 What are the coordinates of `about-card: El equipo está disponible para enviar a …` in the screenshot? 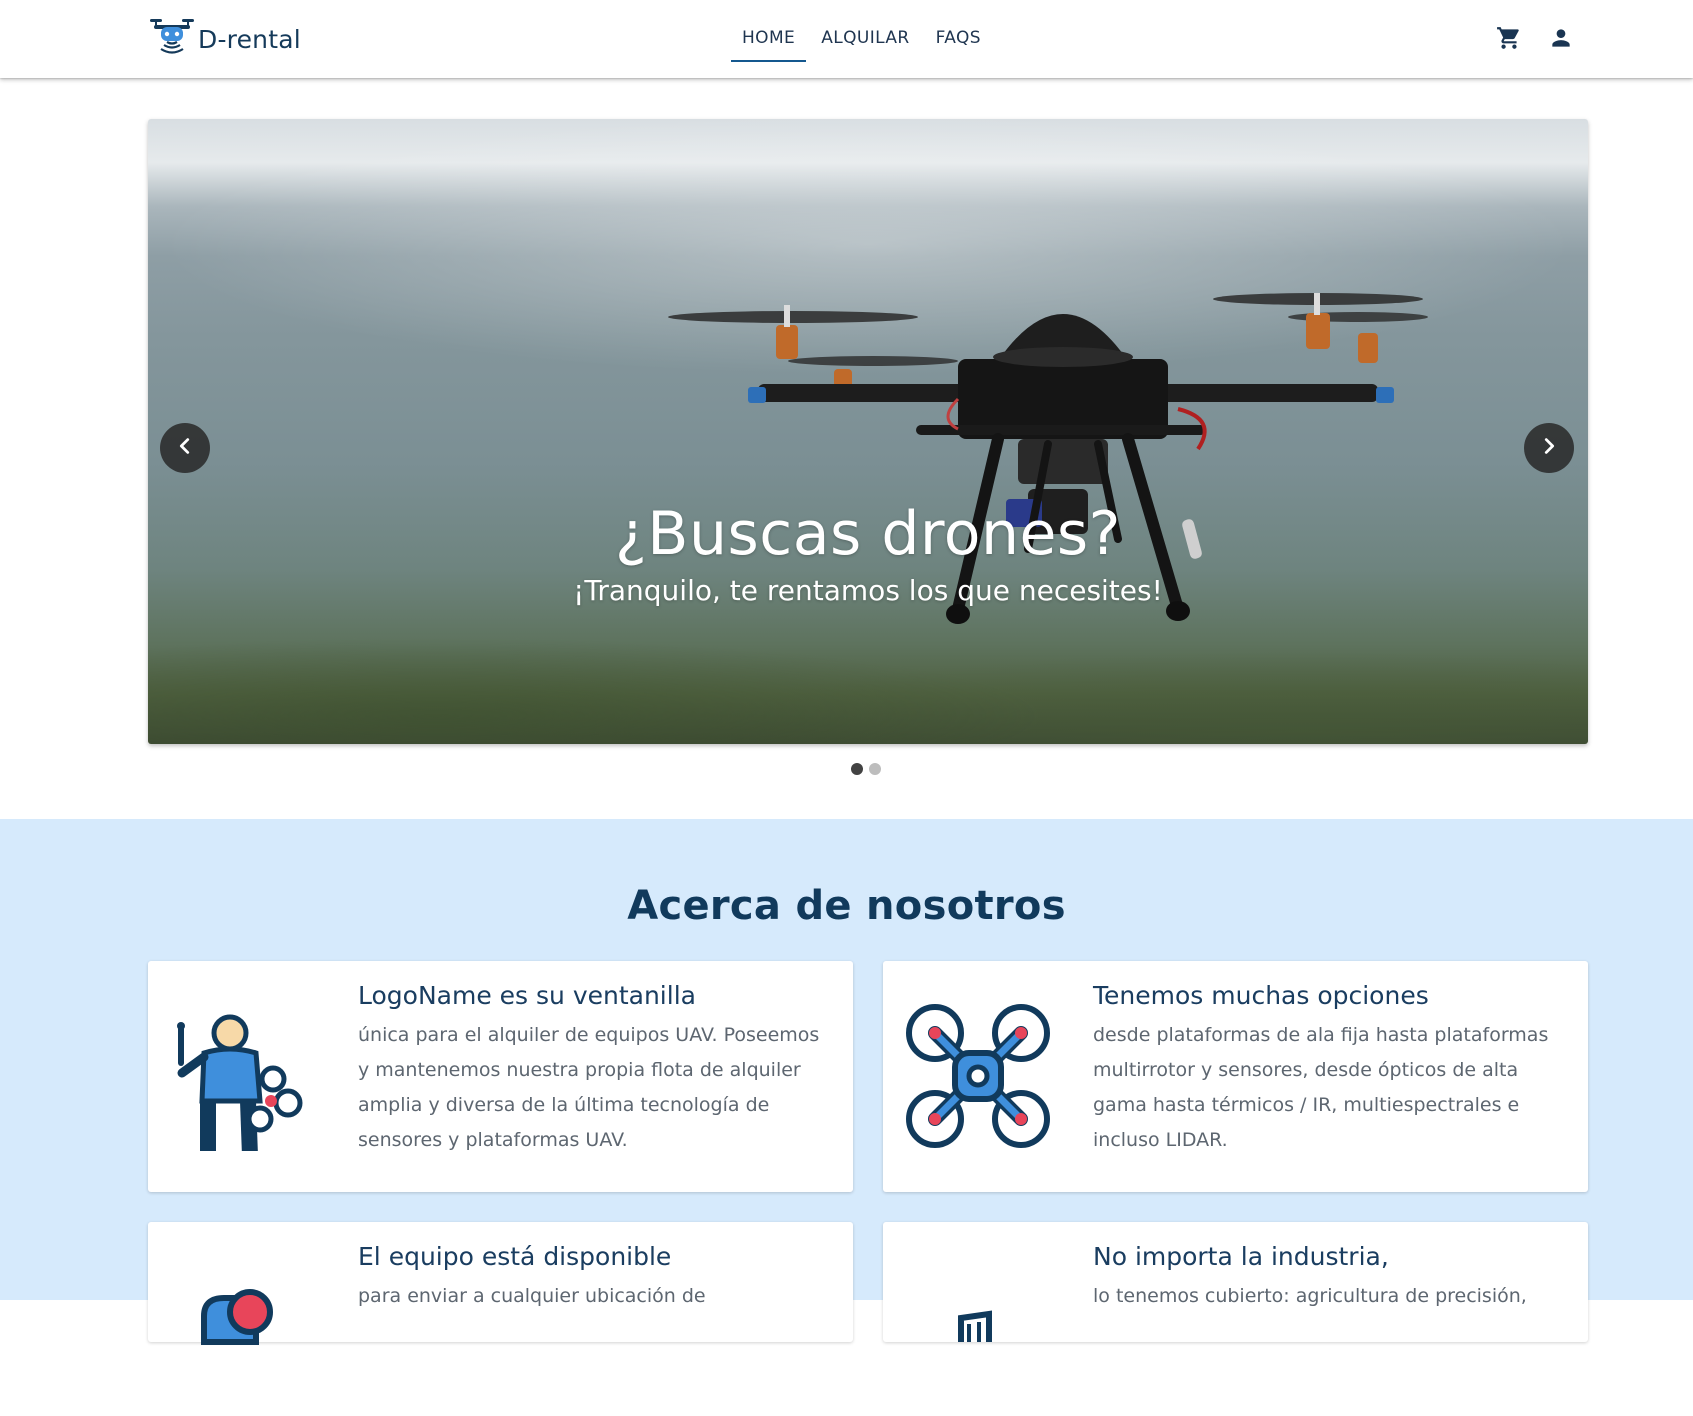 It's located at (500, 1283).